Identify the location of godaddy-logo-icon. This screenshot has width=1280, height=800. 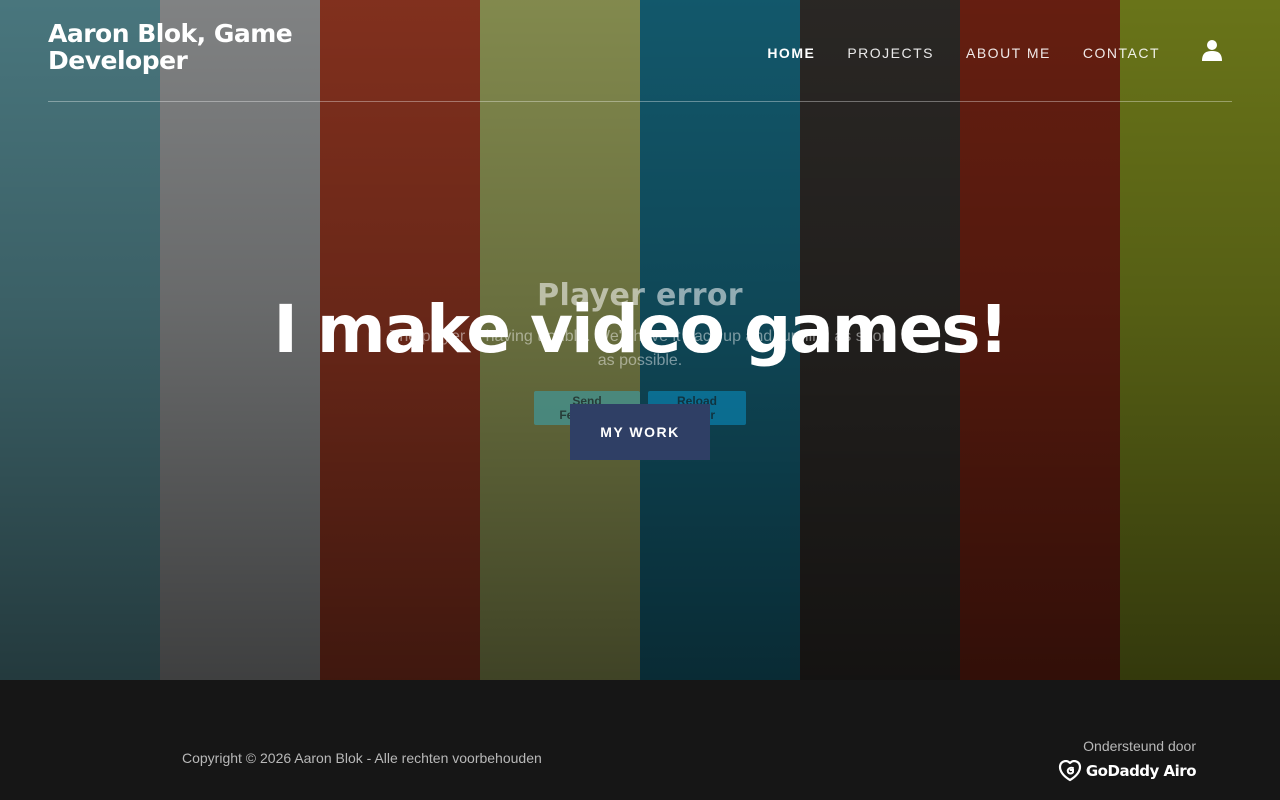
(1069, 771).